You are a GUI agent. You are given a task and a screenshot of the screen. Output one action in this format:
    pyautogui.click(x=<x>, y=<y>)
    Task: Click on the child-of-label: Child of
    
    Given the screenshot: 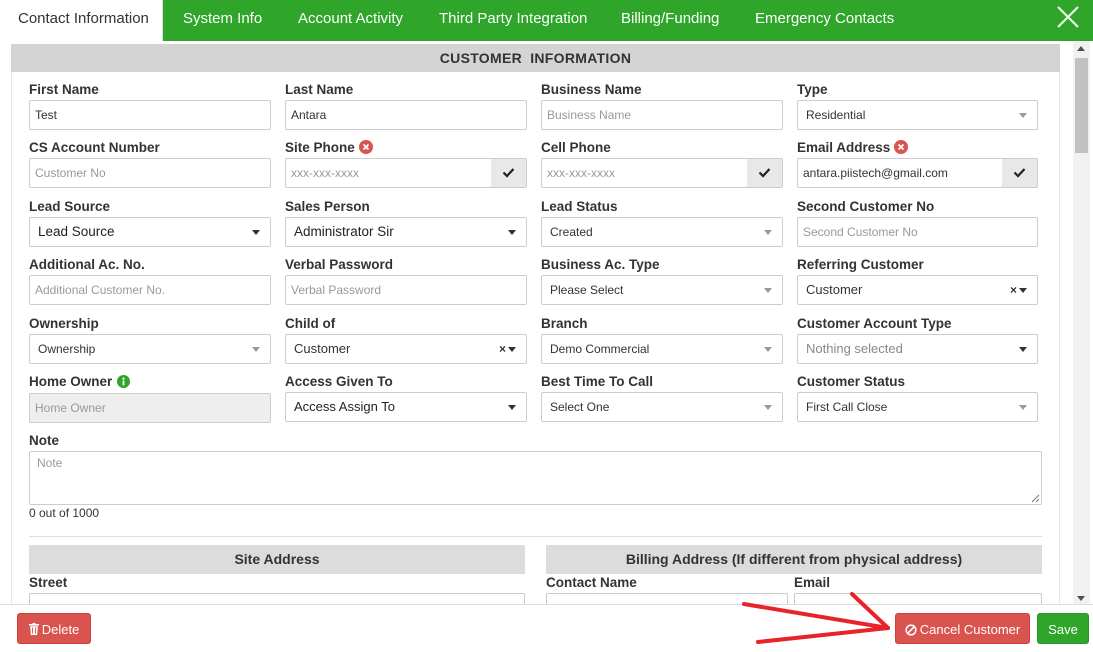 What is the action you would take?
    pyautogui.click(x=310, y=323)
    